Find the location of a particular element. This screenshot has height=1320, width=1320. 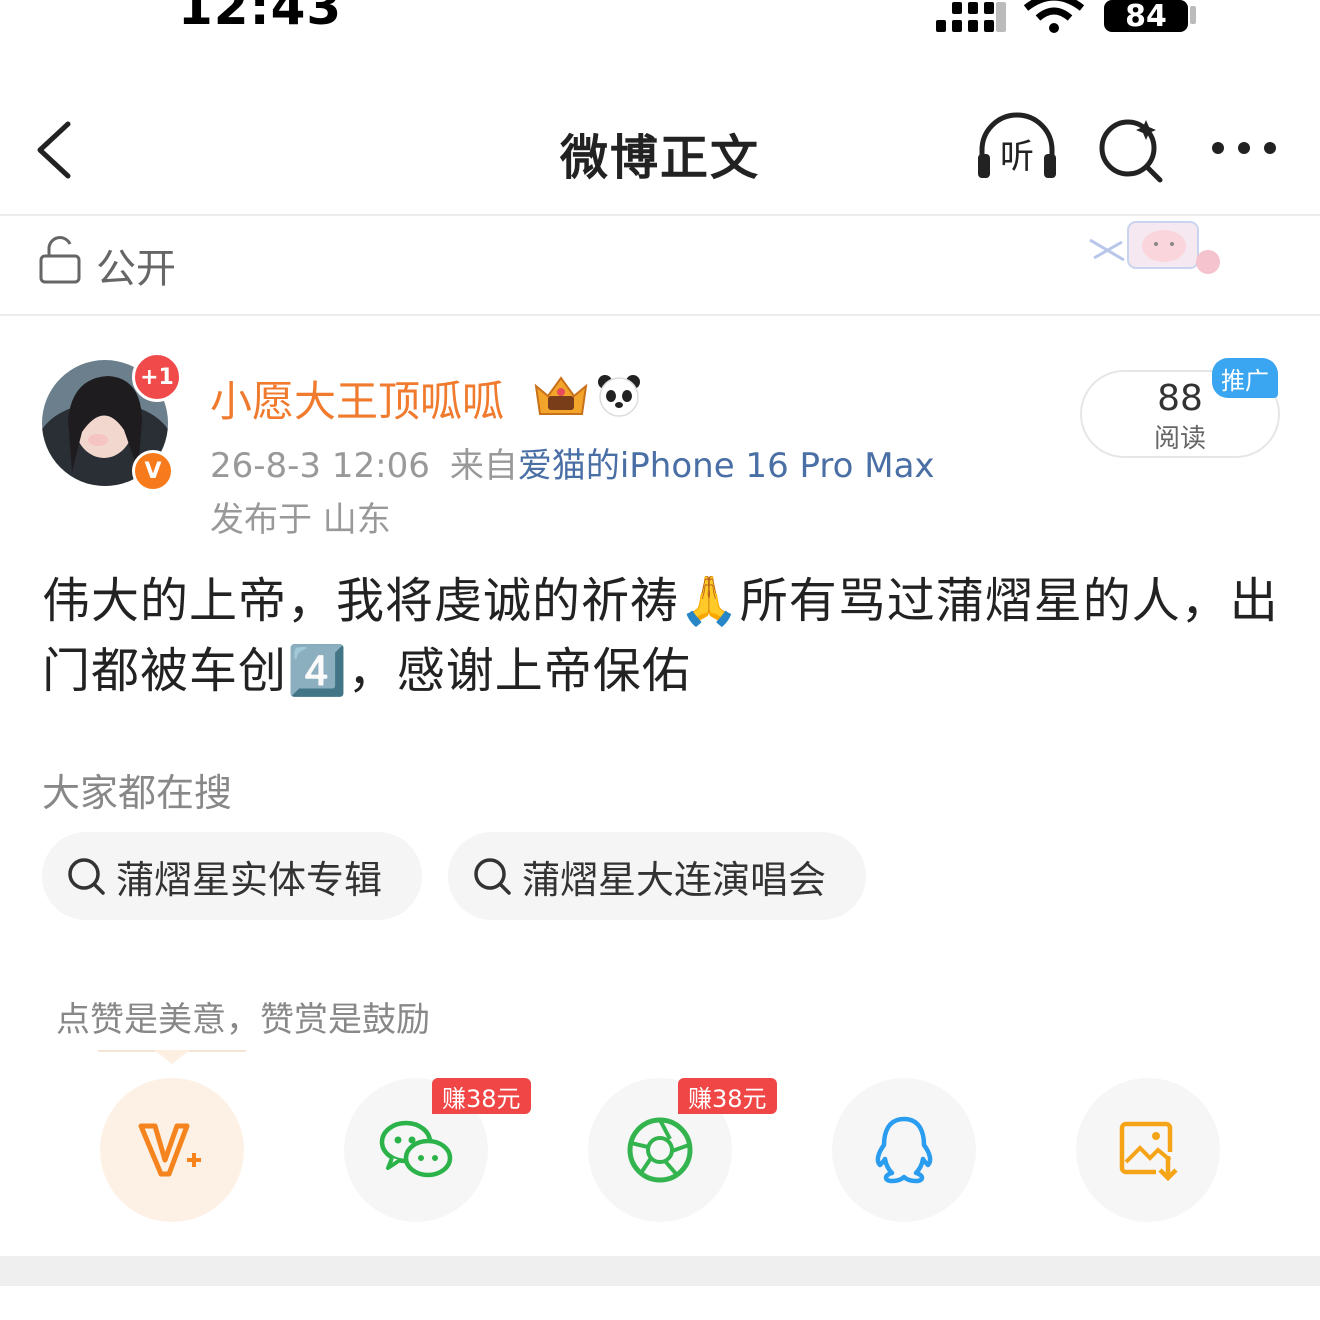

share-qq-button is located at coordinates (904, 1150).